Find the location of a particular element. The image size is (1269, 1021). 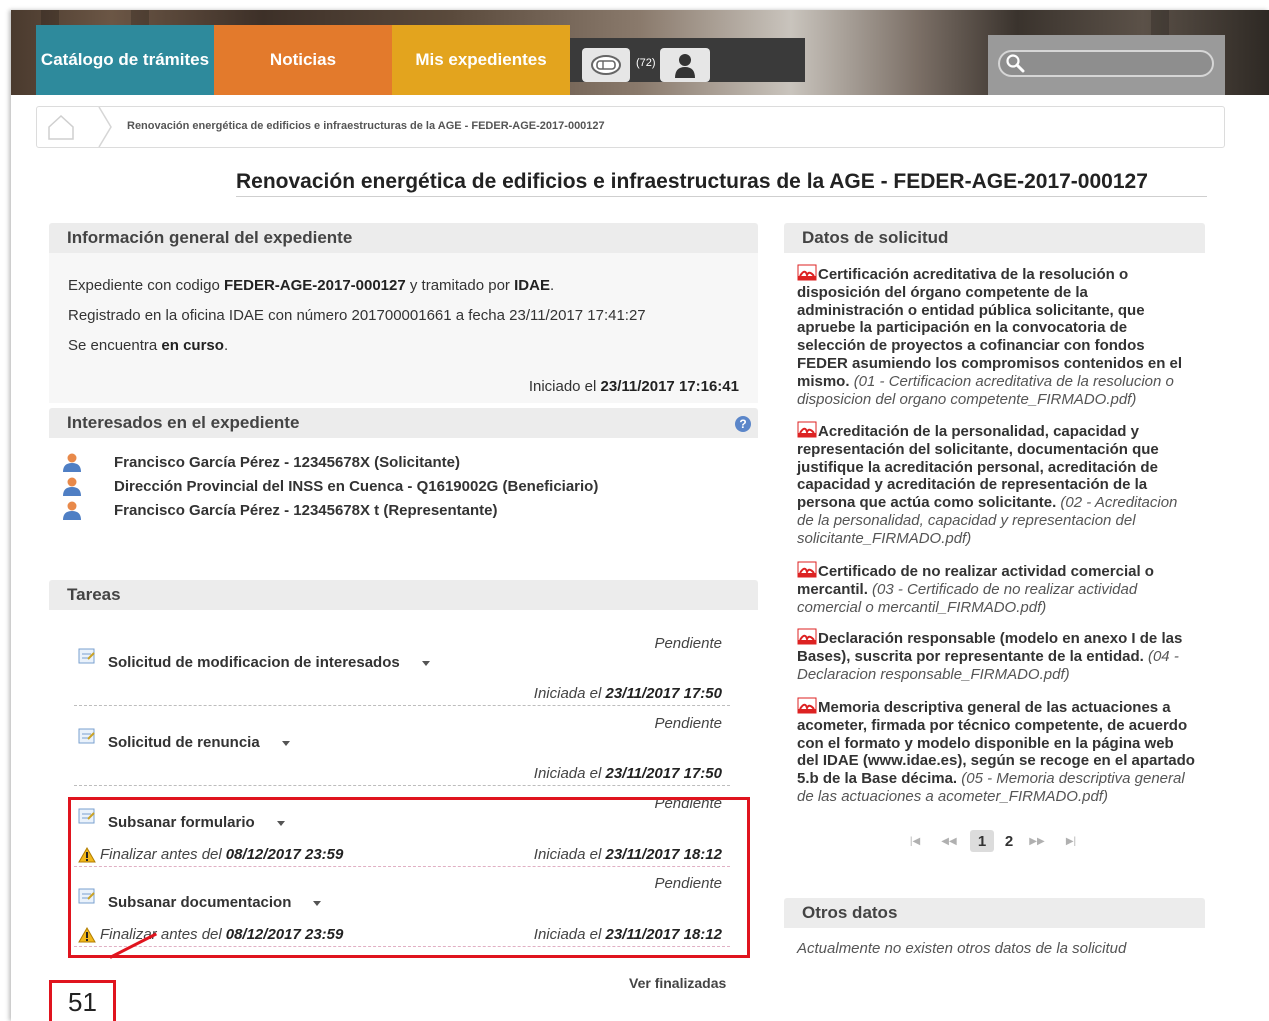

info-estado-line: Se encuentra en curso. is located at coordinates (148, 345).